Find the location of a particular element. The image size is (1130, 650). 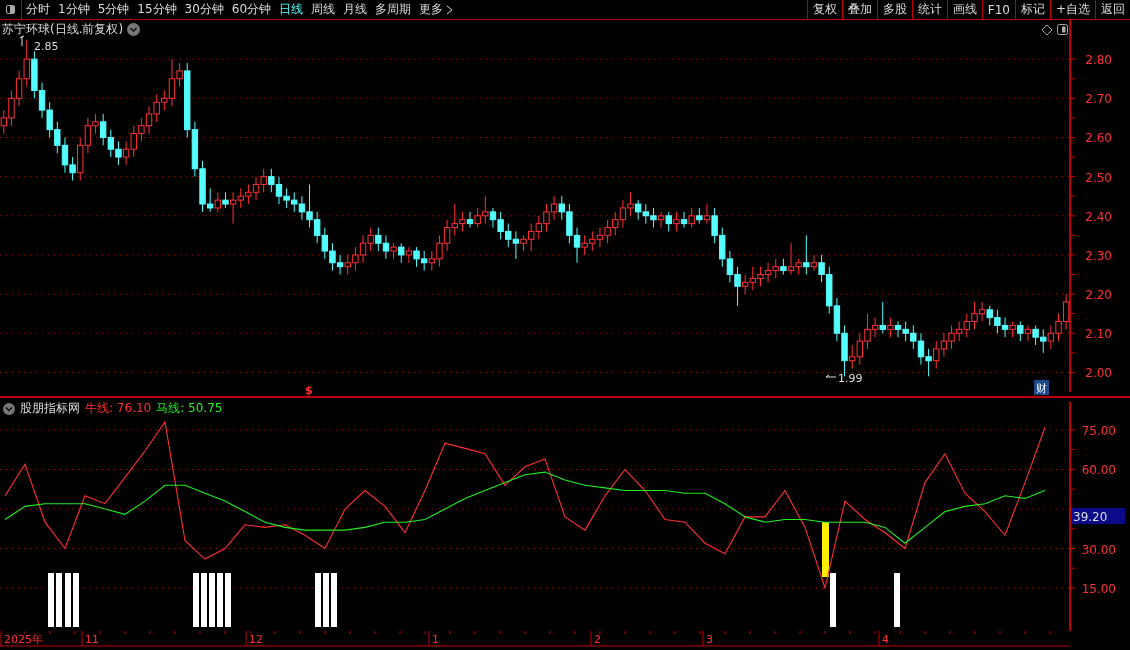

panel-toggle-icon is located at coordinates (1062, 29).